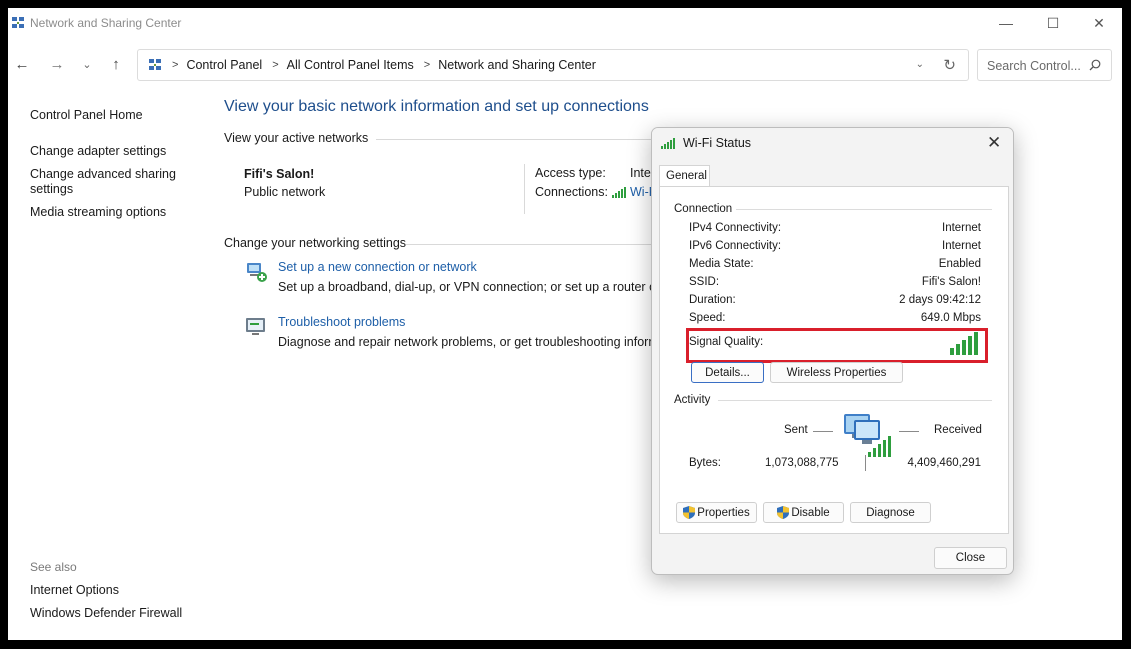  Describe the element at coordinates (890, 512) in the screenshot. I see `diagnose-button: Diagnose` at that location.